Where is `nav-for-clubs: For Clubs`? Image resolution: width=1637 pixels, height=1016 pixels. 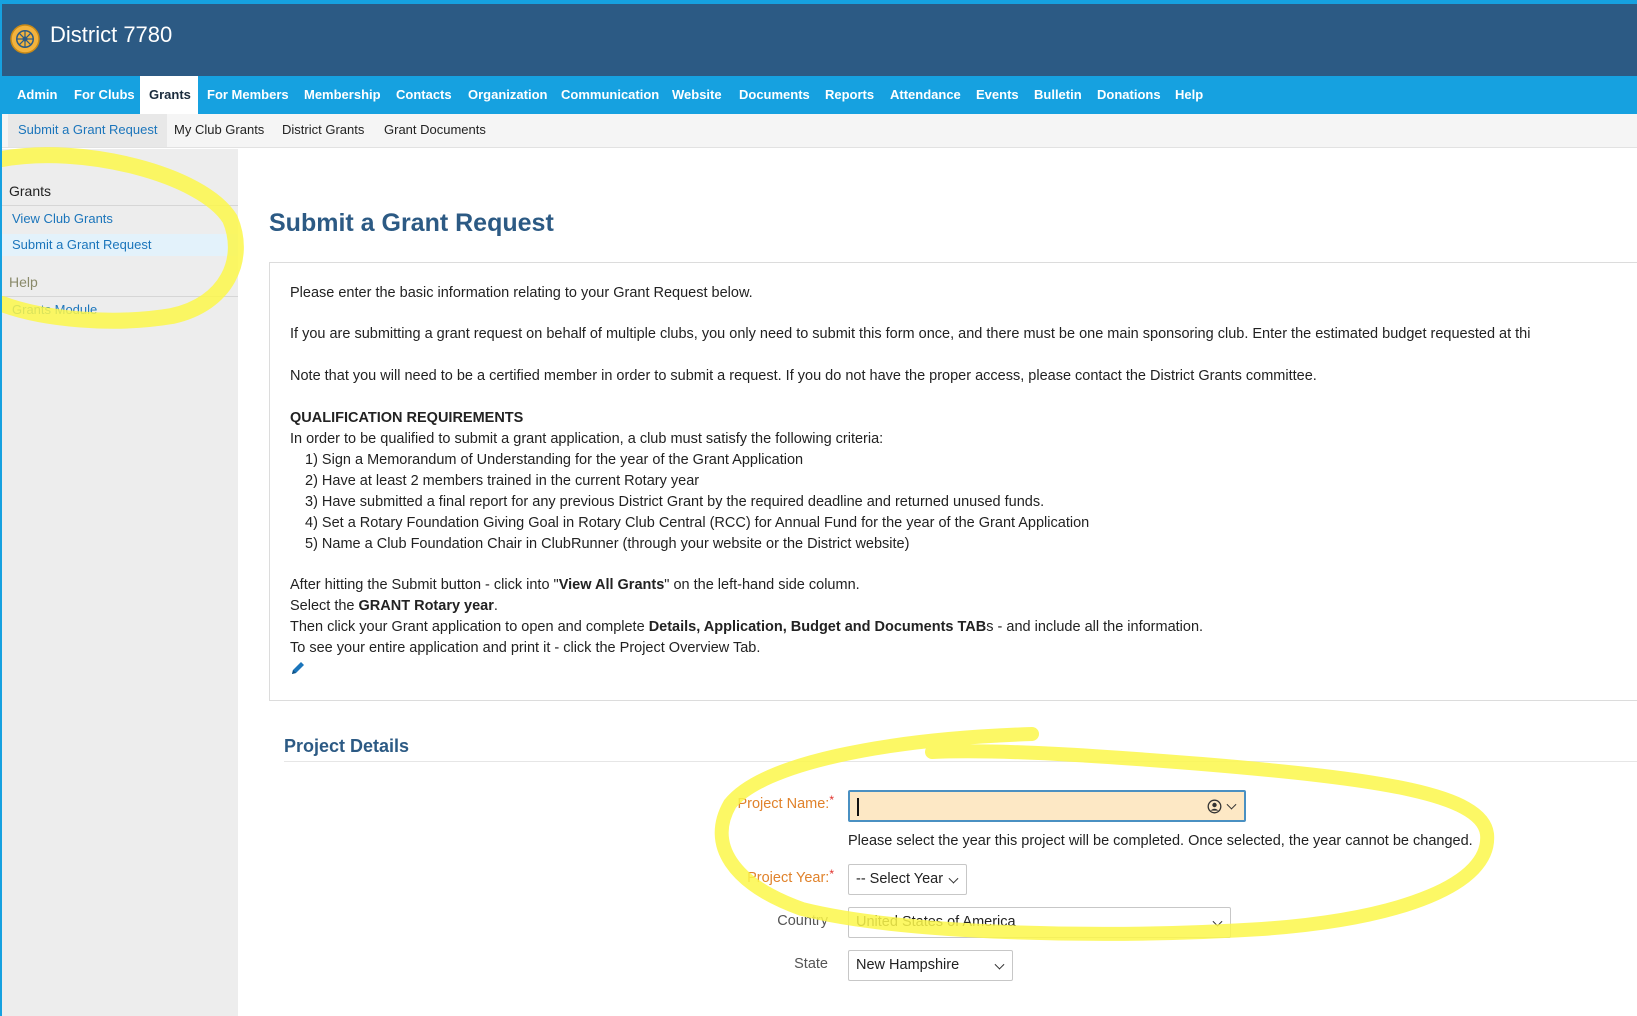 nav-for-clubs: For Clubs is located at coordinates (104, 95).